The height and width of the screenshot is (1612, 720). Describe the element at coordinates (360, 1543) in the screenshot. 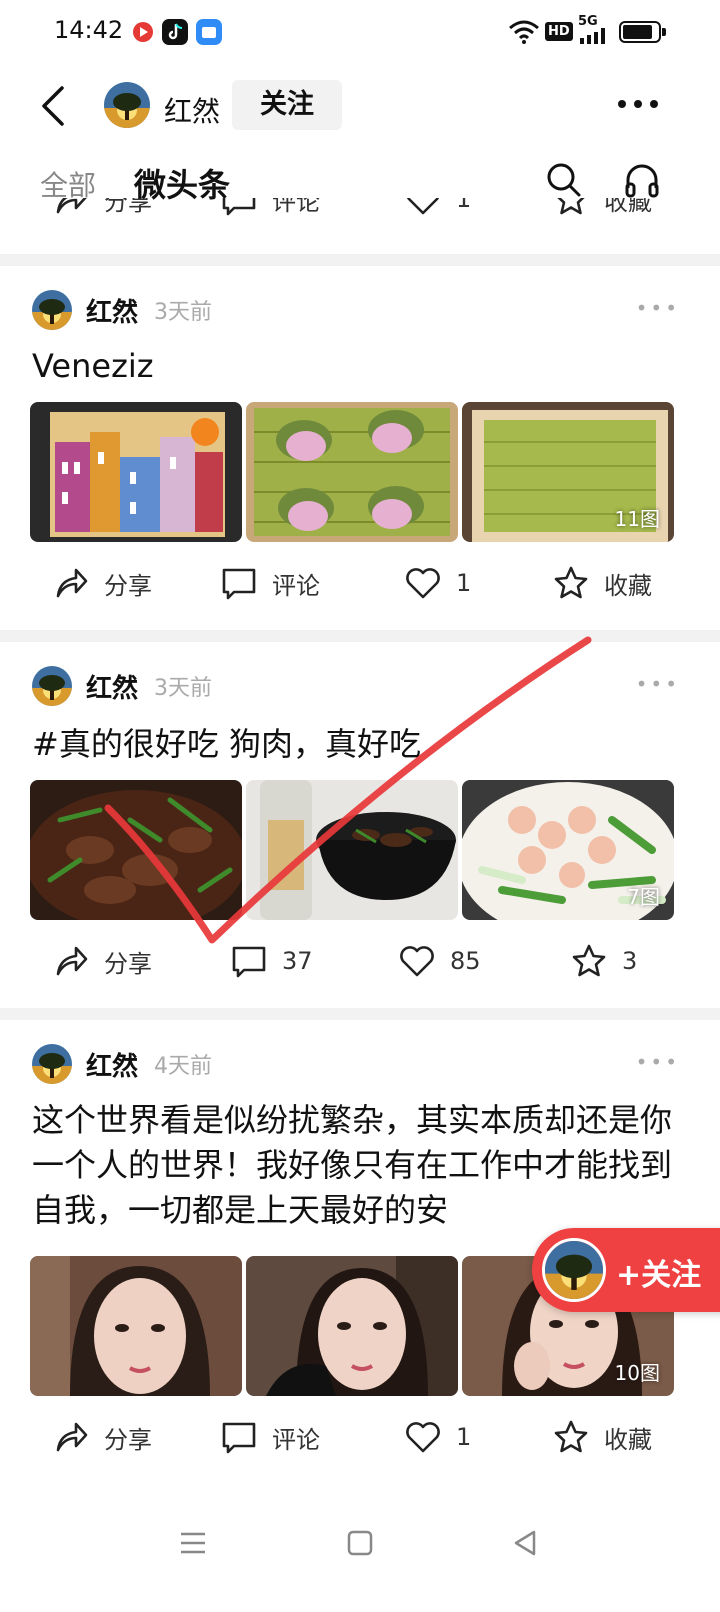

I see `home-icon` at that location.